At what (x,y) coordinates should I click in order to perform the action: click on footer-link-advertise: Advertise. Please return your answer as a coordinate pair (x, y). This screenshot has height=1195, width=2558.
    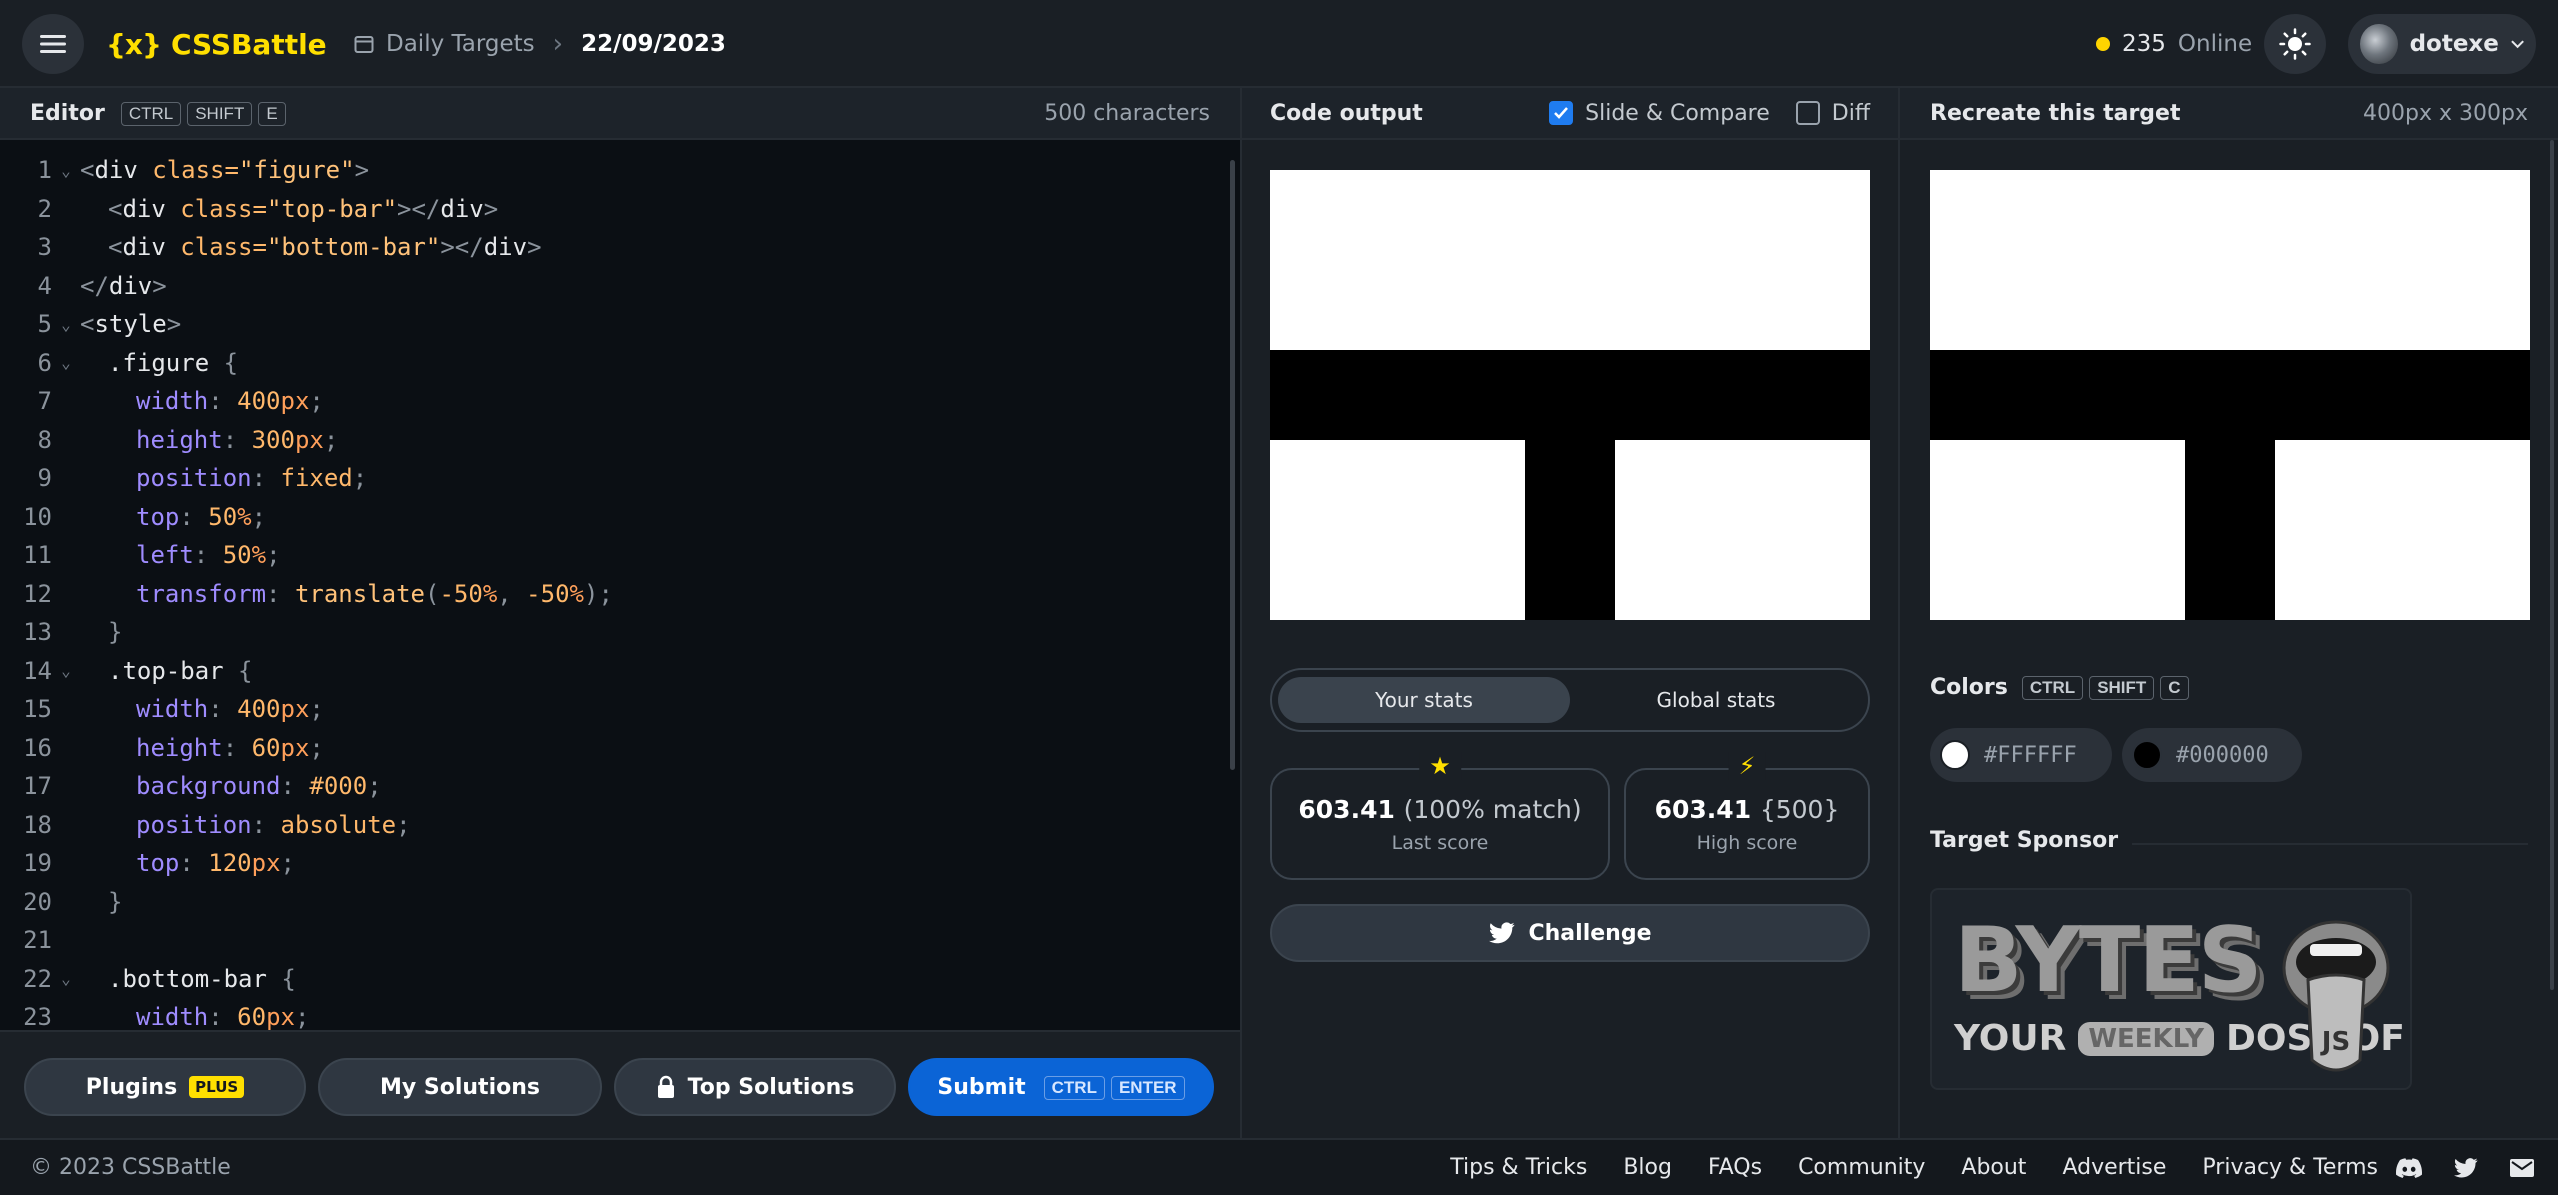
    Looking at the image, I should click on (2114, 1167).